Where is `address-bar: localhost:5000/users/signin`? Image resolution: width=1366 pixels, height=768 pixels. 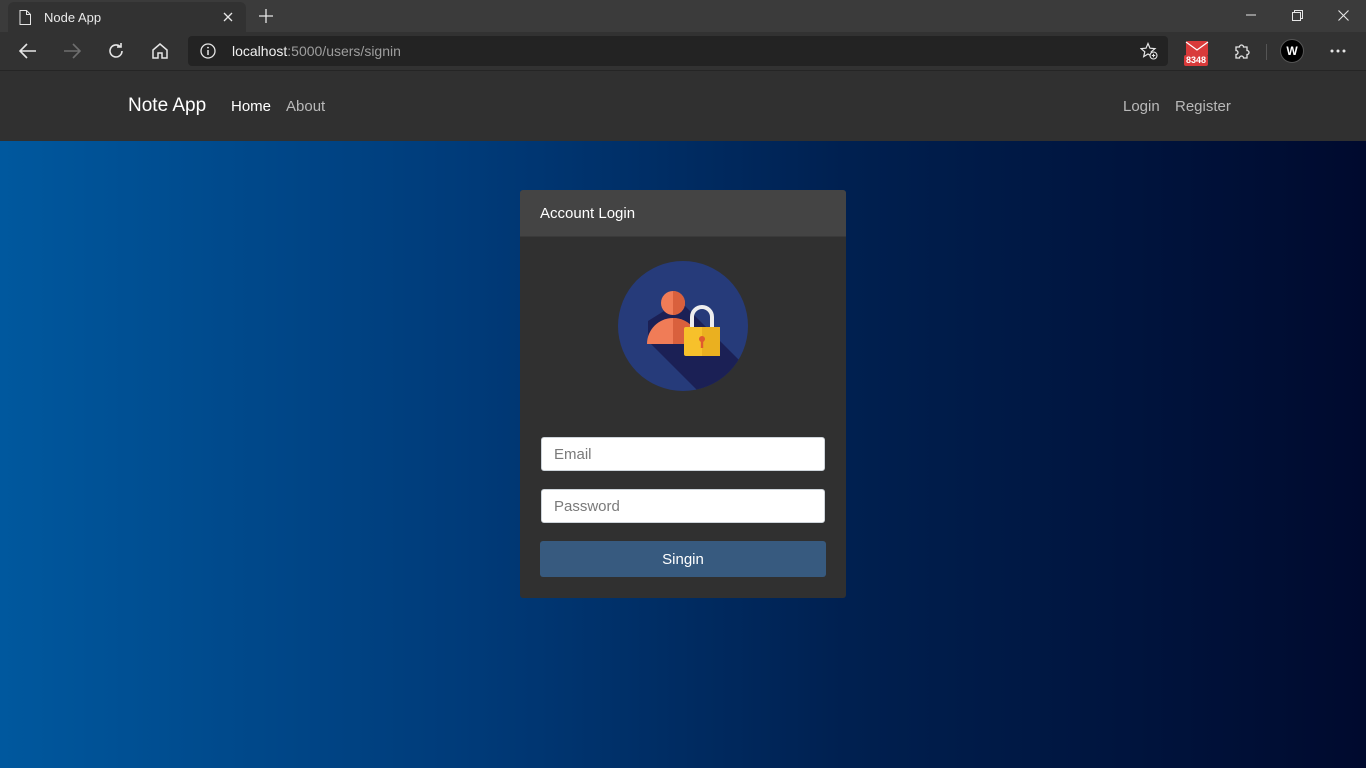 address-bar: localhost:5000/users/signin is located at coordinates (678, 51).